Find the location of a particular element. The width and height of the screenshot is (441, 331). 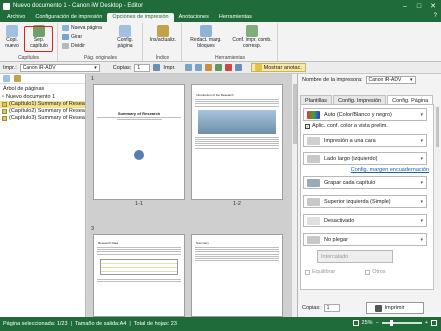

printer-icon is located at coordinates (378, 308).